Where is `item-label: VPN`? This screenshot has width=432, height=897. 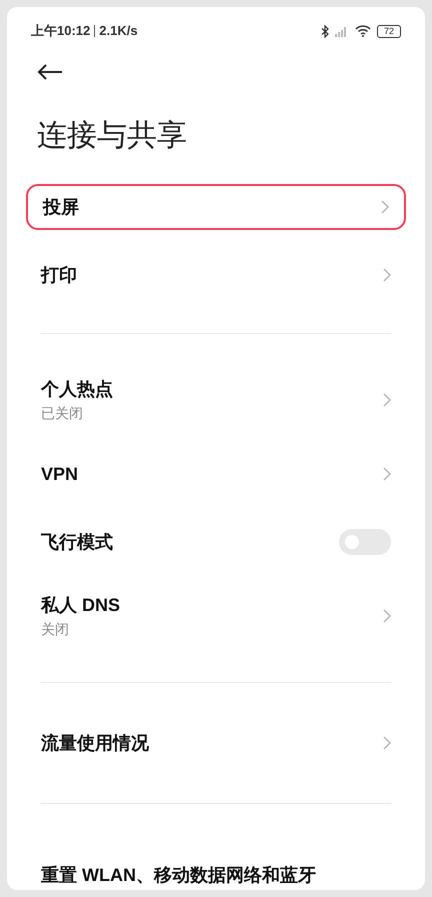 item-label: VPN is located at coordinates (59, 474).